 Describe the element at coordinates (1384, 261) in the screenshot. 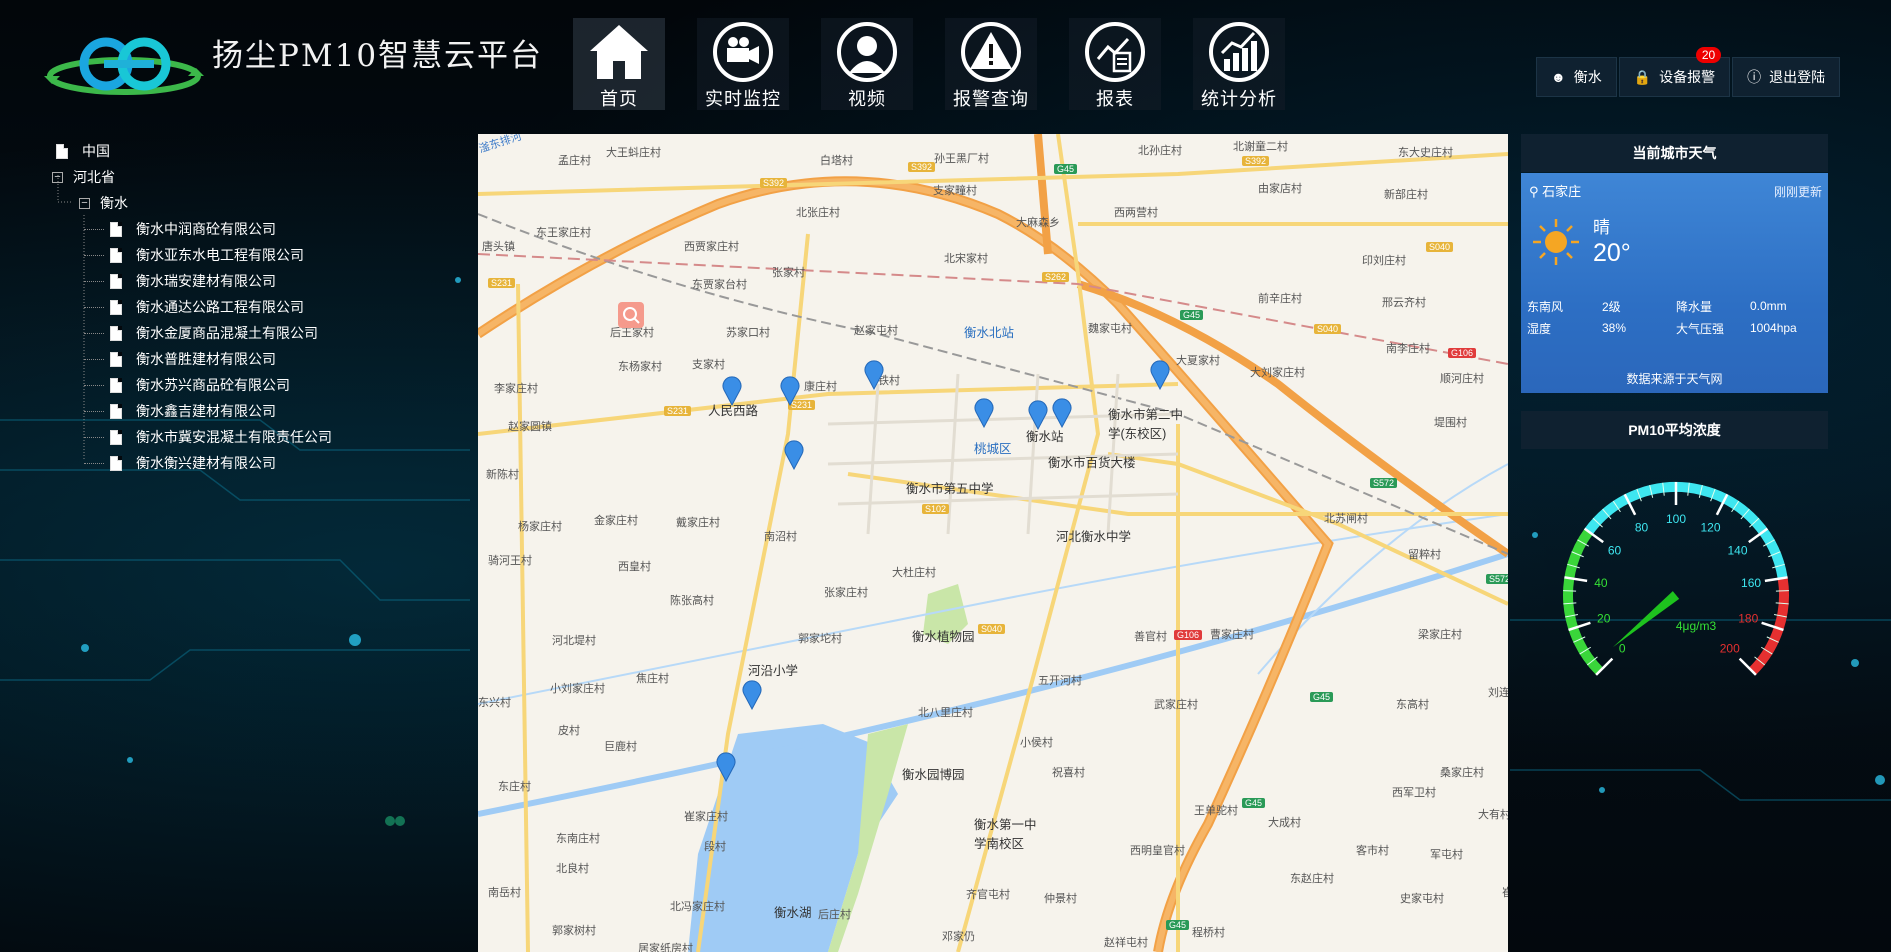

I see `map-label: 印刘庄村` at that location.